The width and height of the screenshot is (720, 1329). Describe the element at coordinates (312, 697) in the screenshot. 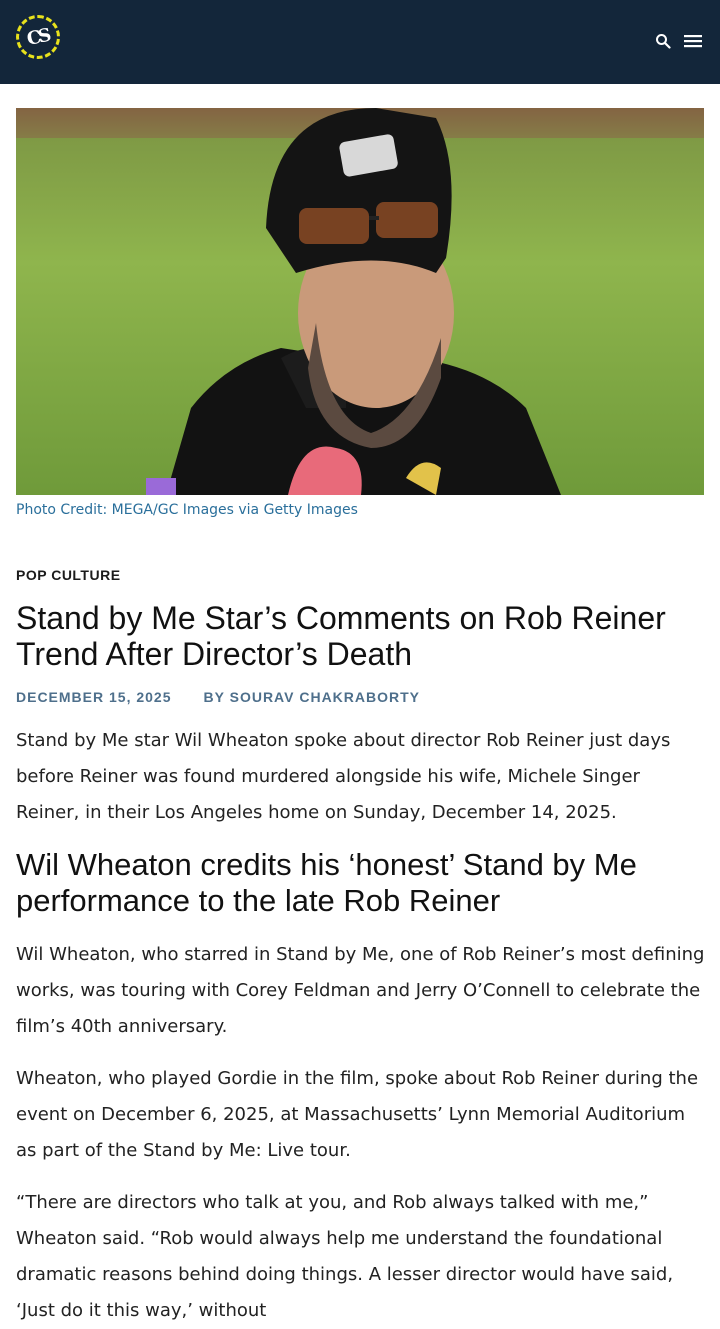

I see `author-byline: BY SOURAV CHAKRABORTY` at that location.